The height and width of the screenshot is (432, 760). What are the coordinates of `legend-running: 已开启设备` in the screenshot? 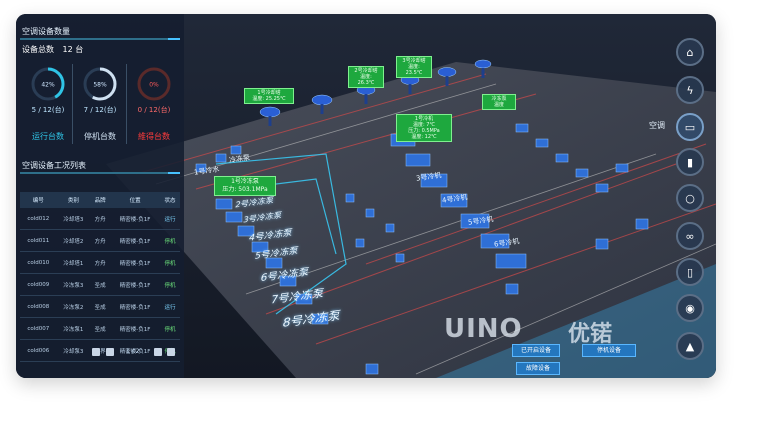 It's located at (536, 350).